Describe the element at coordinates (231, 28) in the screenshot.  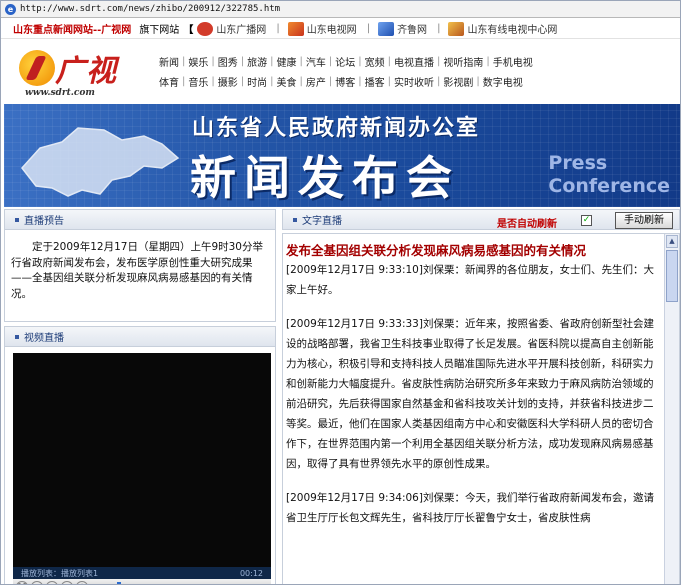
I see `network-link-radio: 山东广播网` at that location.